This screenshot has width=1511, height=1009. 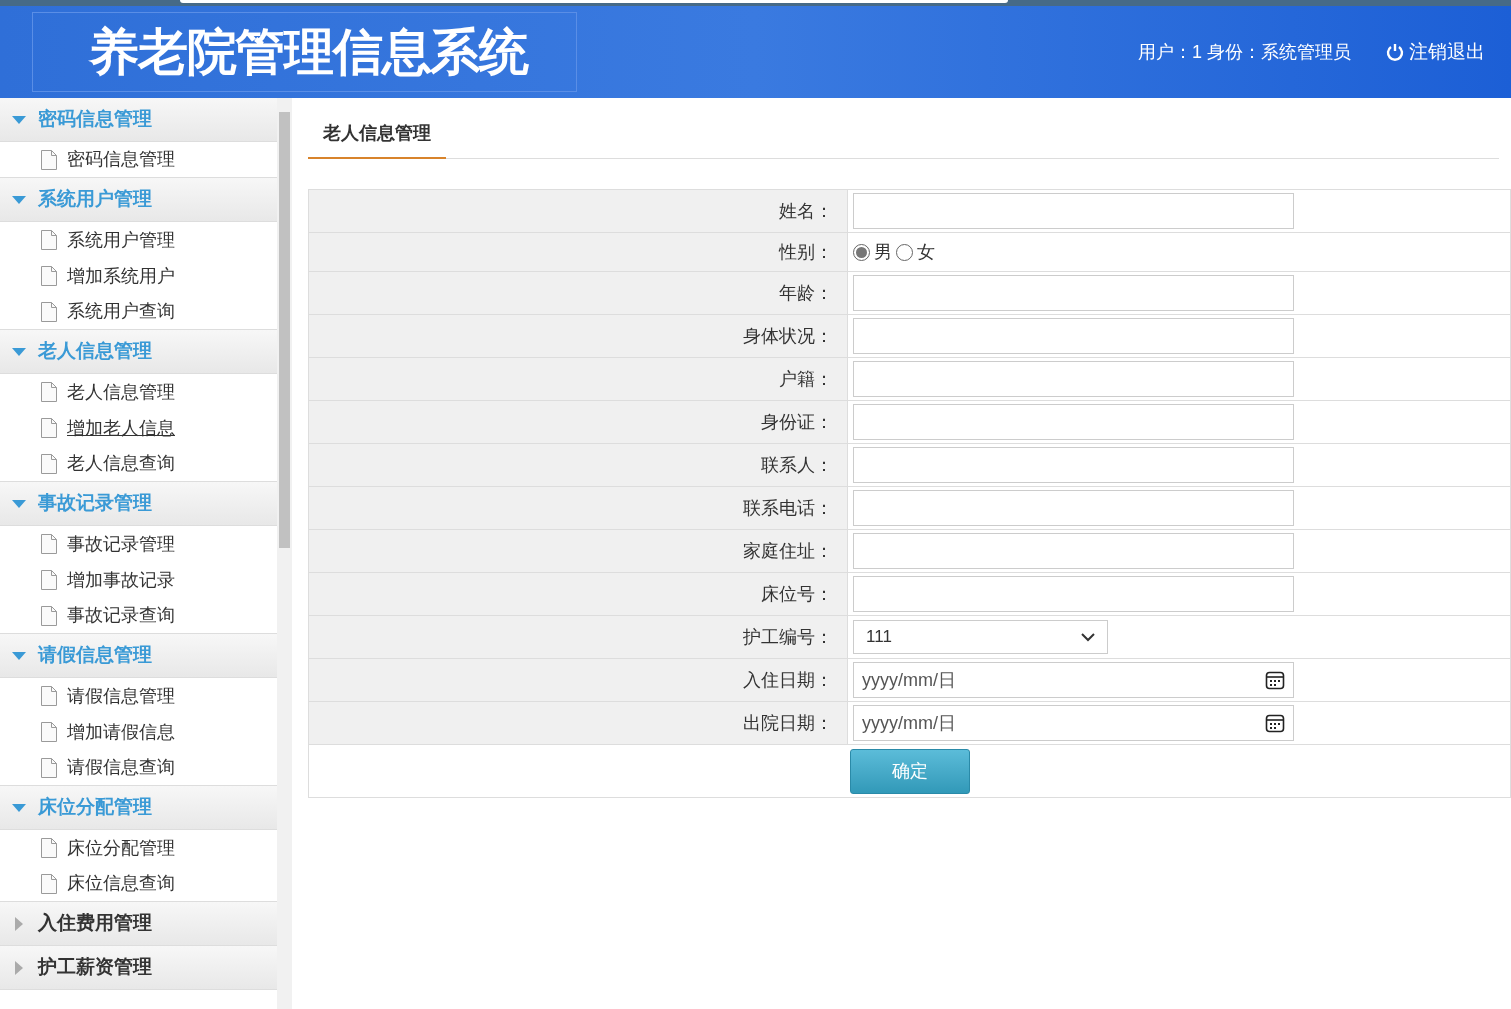 What do you see at coordinates (95, 967) in the screenshot?
I see `menu-group-label: 护工薪资管理` at bounding box center [95, 967].